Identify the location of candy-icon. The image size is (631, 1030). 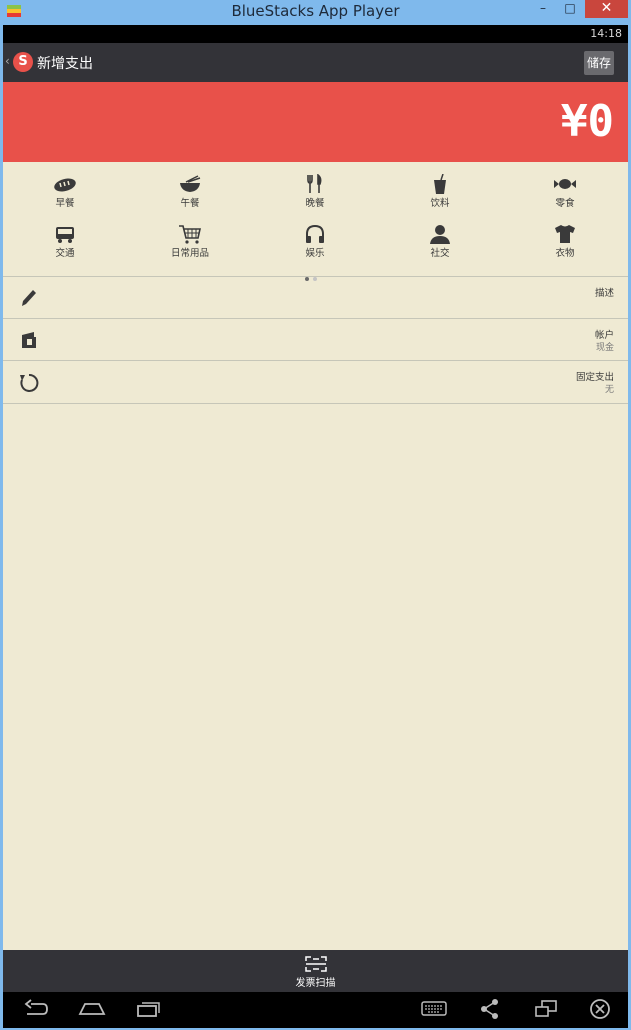
(565, 184).